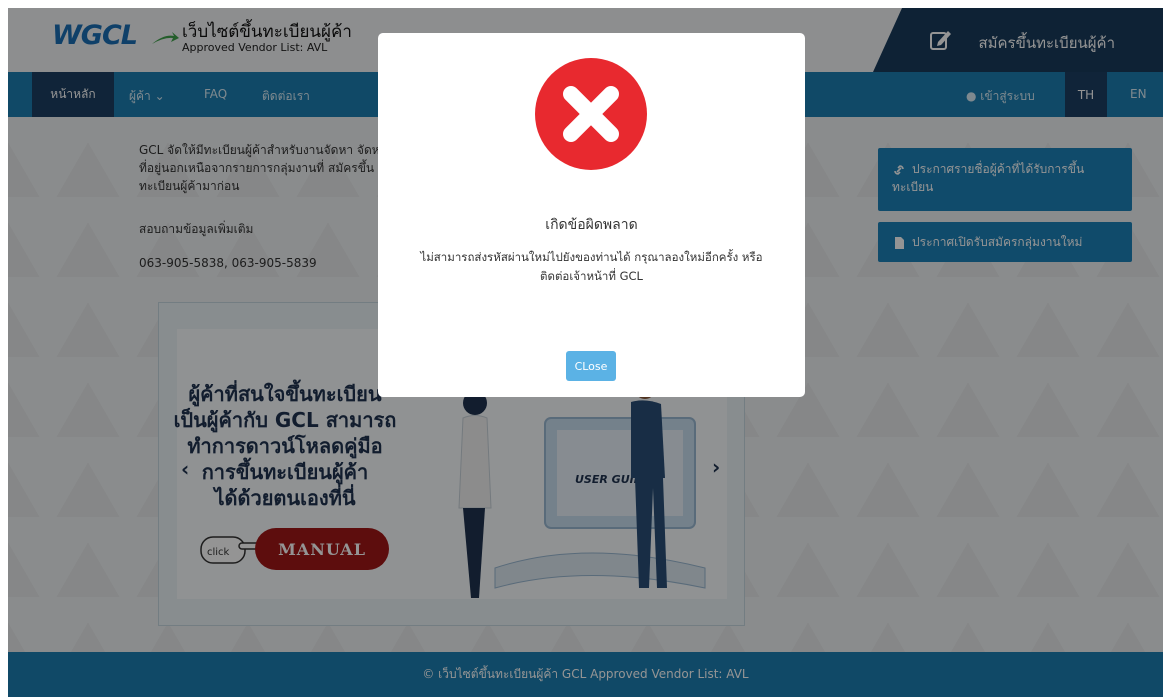  I want to click on dialog-message-line: ติดต่อเจ้าหน้าที่ GCL, so click(591, 276).